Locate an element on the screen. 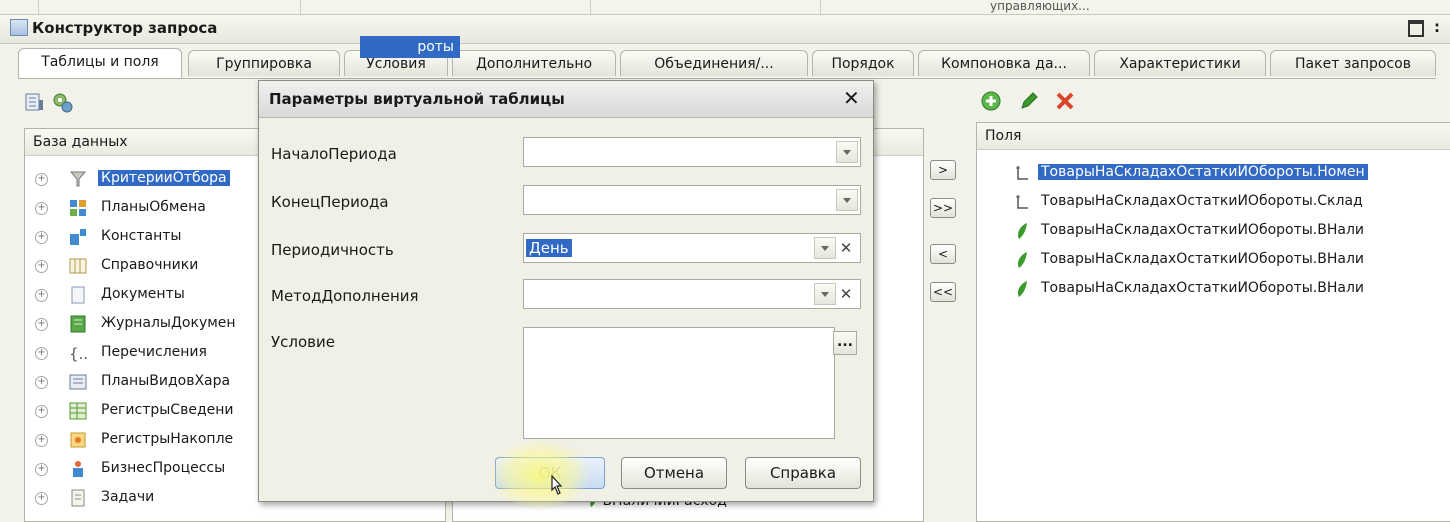  query-list-icon is located at coordinates (34, 102).